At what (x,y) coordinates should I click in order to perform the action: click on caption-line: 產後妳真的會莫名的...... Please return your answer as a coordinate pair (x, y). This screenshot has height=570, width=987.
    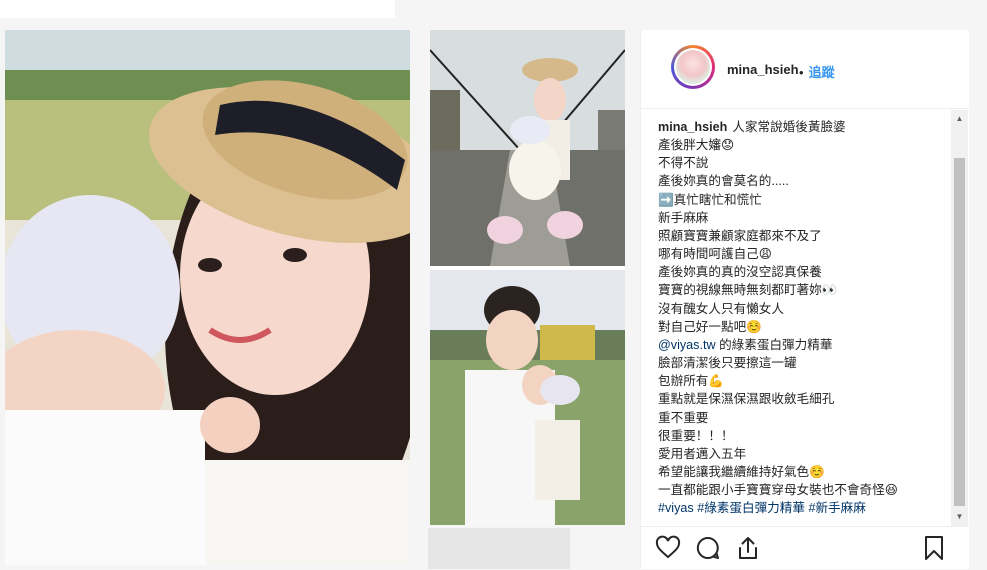
    Looking at the image, I should click on (723, 181).